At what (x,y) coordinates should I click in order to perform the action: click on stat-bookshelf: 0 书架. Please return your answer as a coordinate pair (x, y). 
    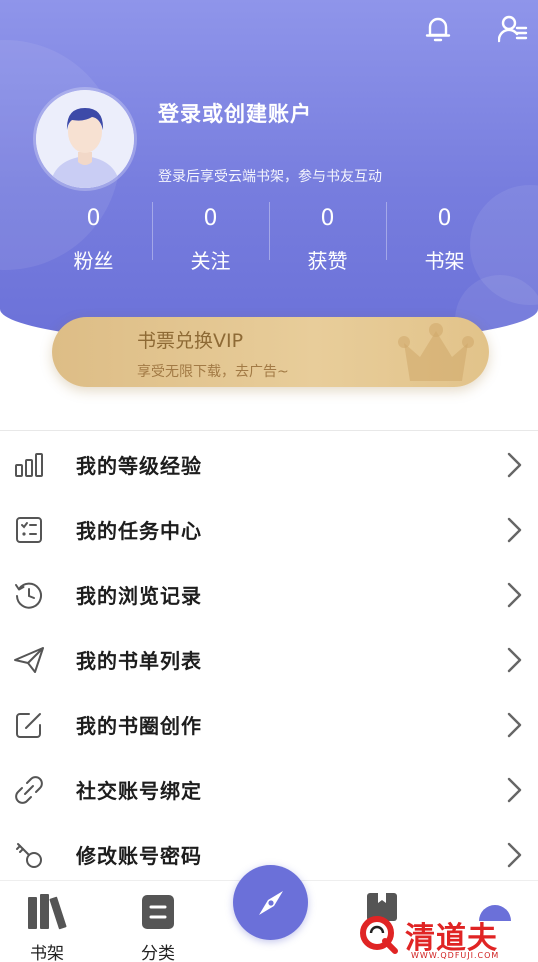
    Looking at the image, I should click on (444, 240).